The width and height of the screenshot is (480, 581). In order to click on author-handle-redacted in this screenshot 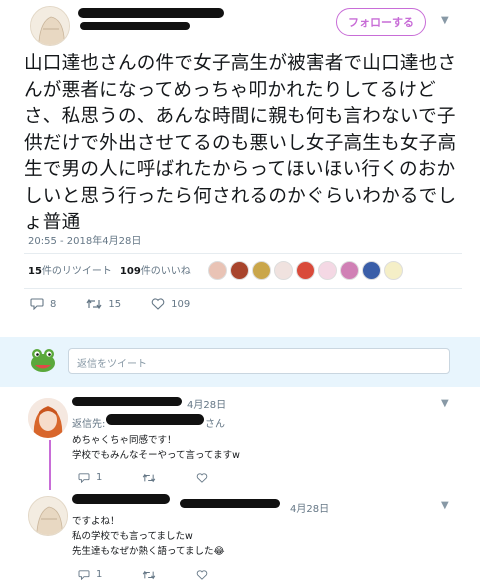, I will do `click(135, 26)`.